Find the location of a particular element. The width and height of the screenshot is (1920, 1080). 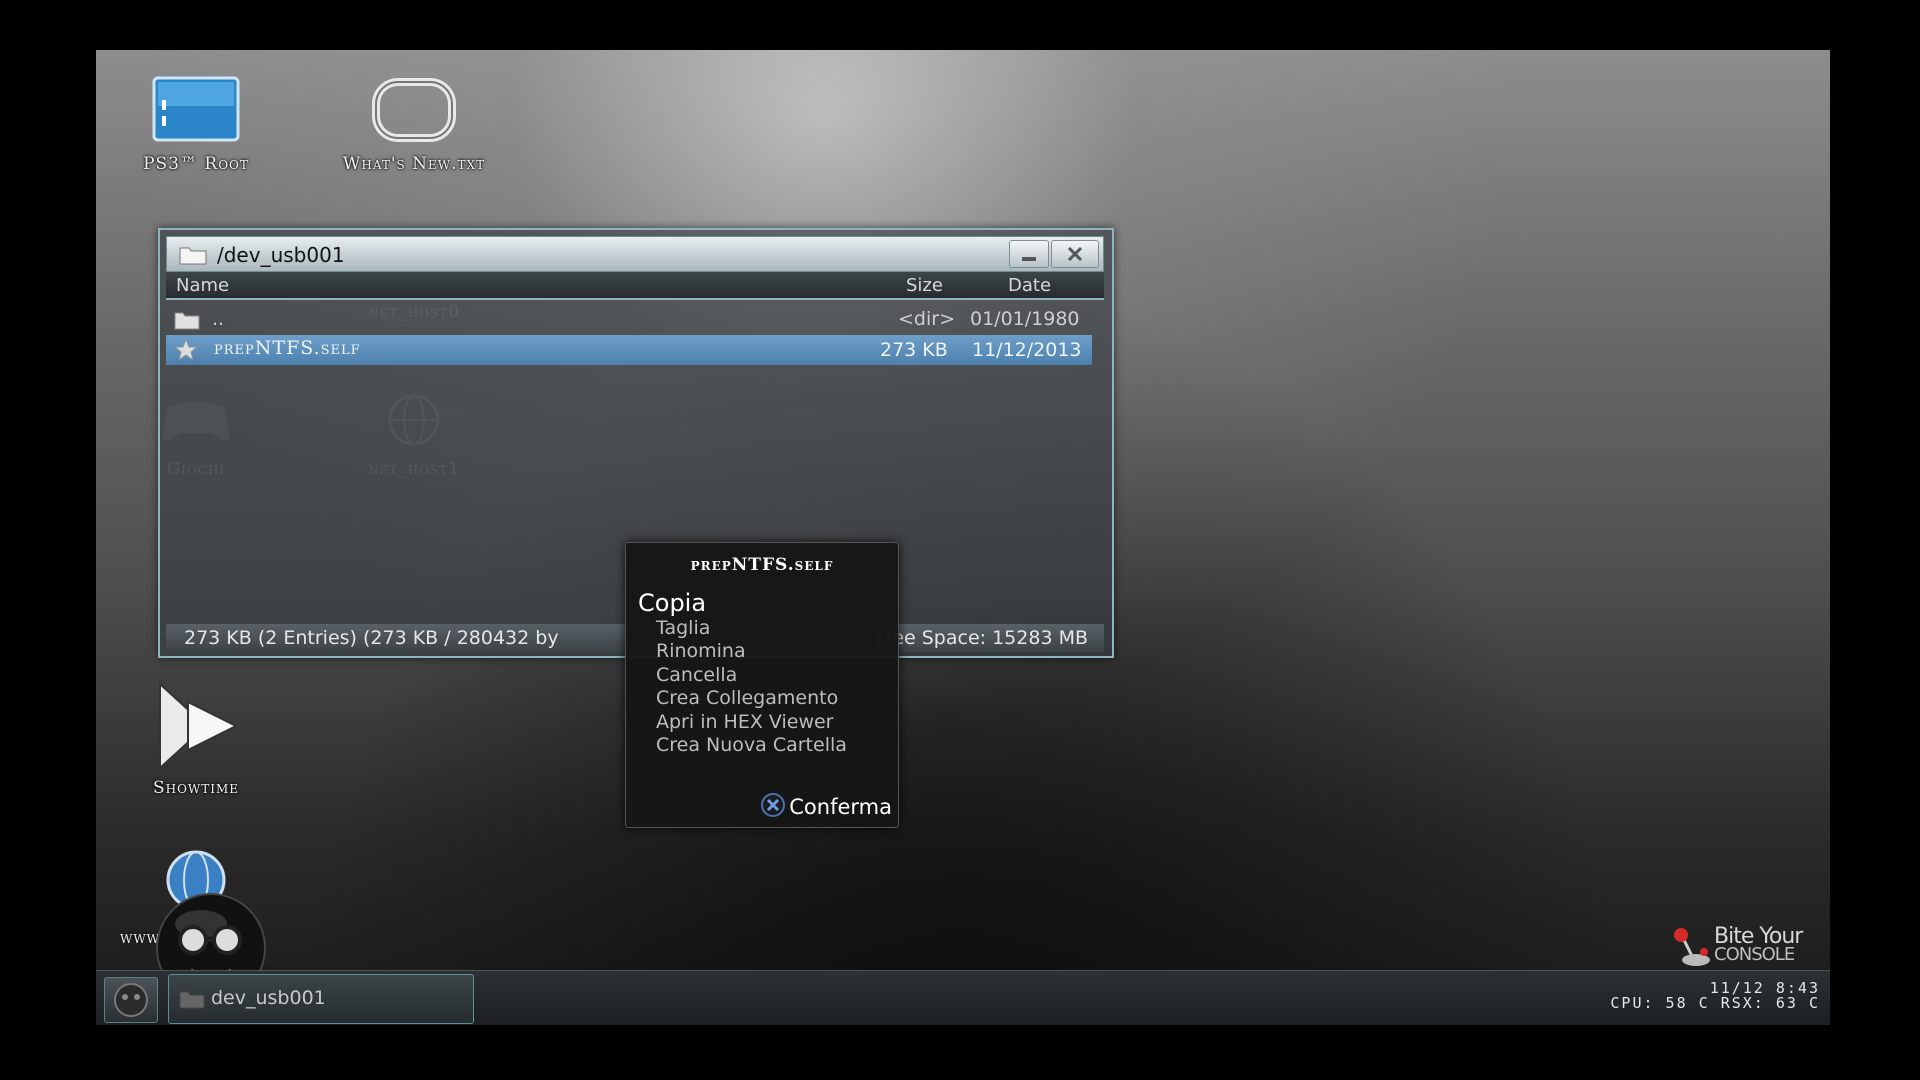

desktop-icon-label: Showtime is located at coordinates (196, 788).